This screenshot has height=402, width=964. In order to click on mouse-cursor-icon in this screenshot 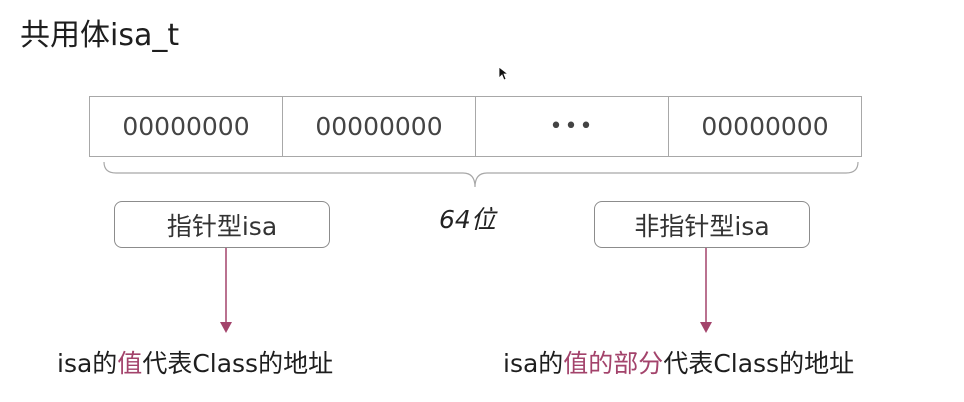, I will do `click(504, 73)`.